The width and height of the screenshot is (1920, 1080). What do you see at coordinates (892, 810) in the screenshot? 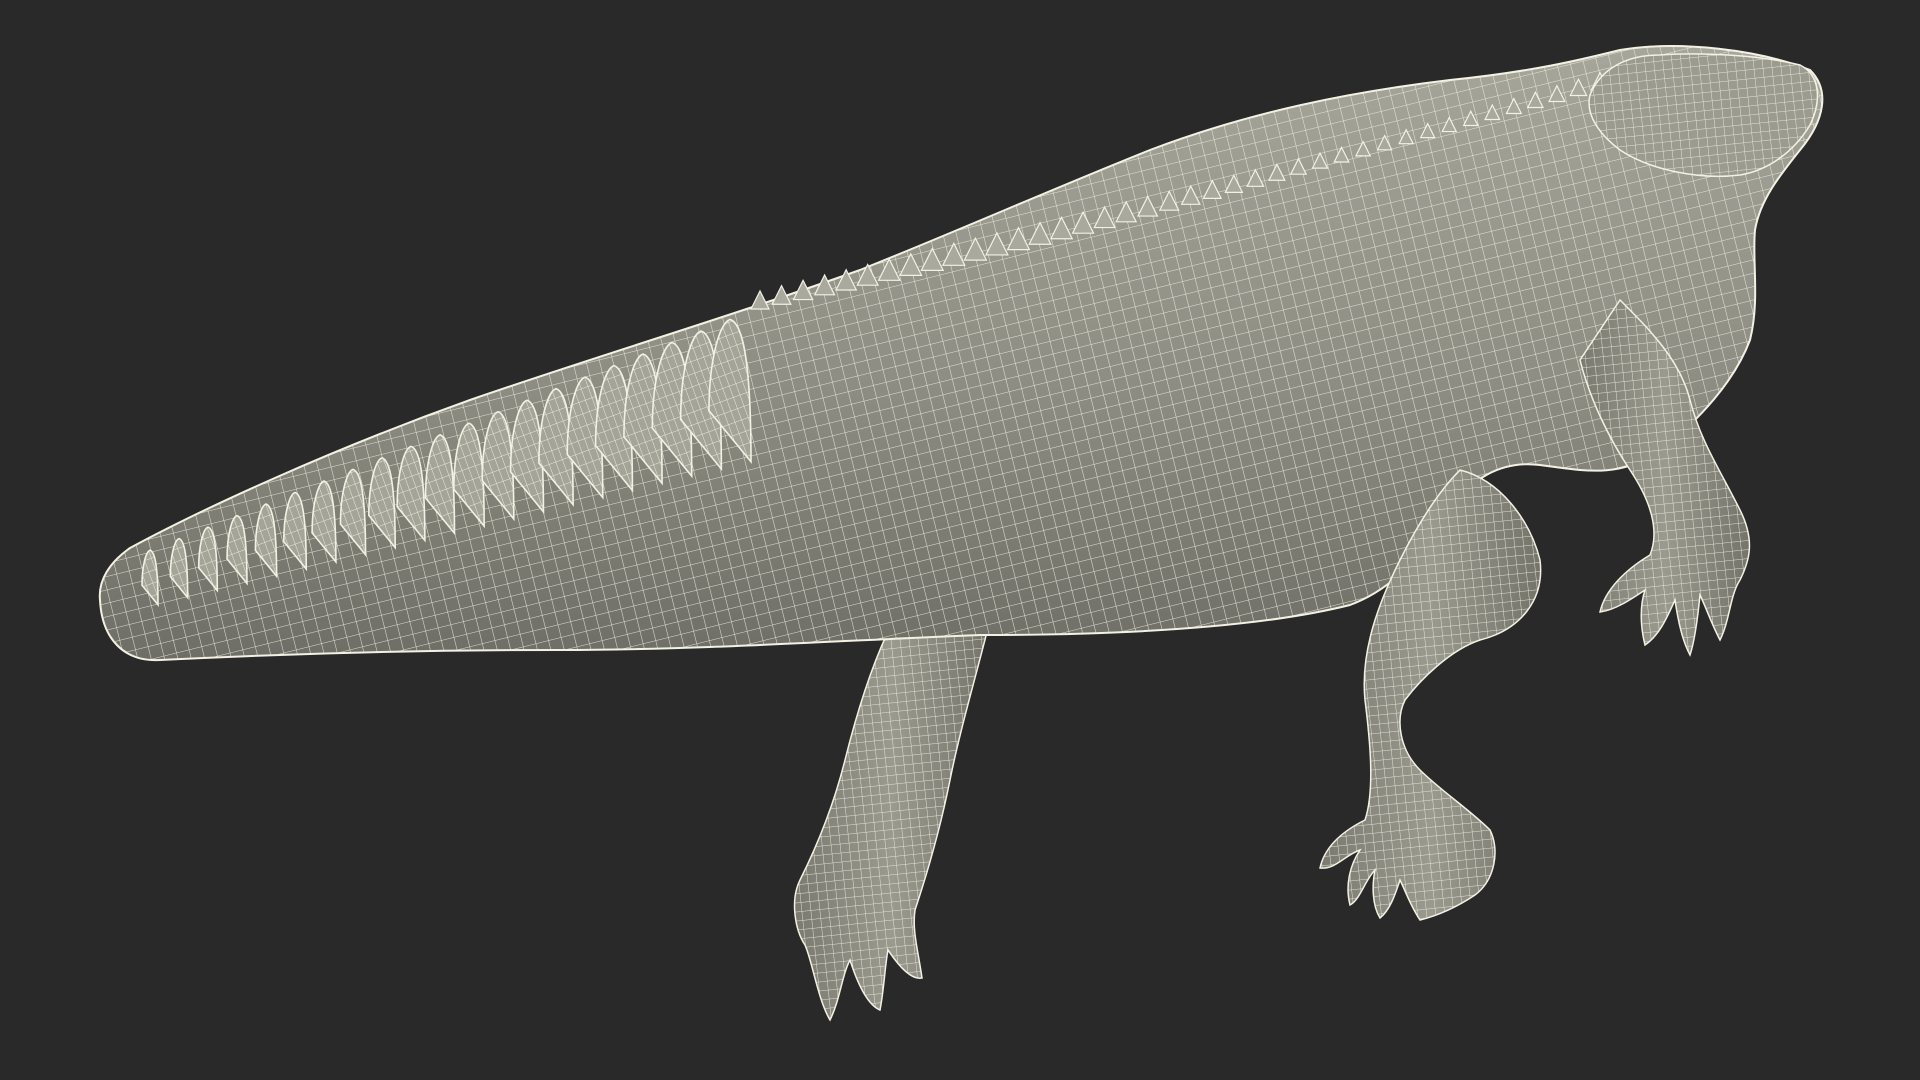
I see `far-hind-leg` at bounding box center [892, 810].